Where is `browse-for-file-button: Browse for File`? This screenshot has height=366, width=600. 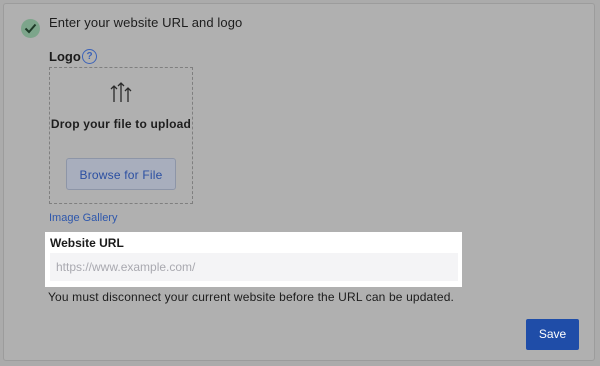 browse-for-file-button: Browse for File is located at coordinates (121, 174).